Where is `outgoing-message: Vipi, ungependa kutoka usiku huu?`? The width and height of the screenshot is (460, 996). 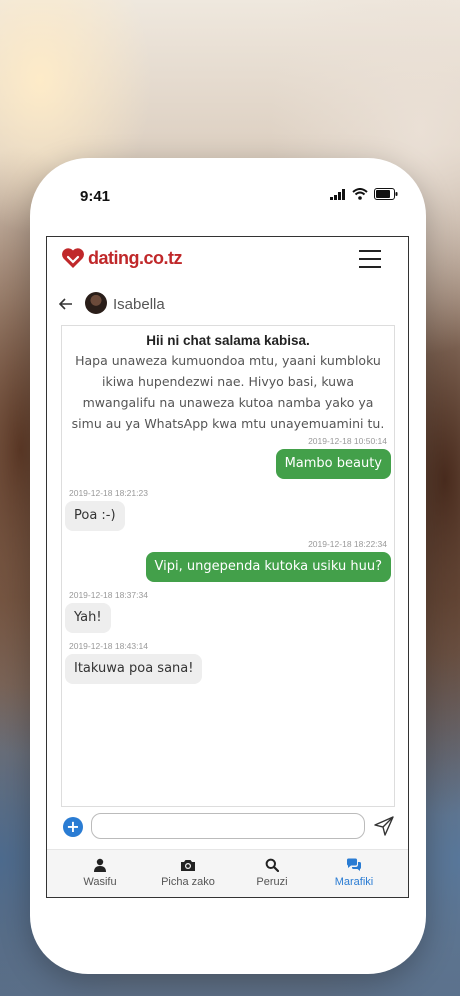 outgoing-message: Vipi, ungependa kutoka usiku huu? is located at coordinates (268, 567).